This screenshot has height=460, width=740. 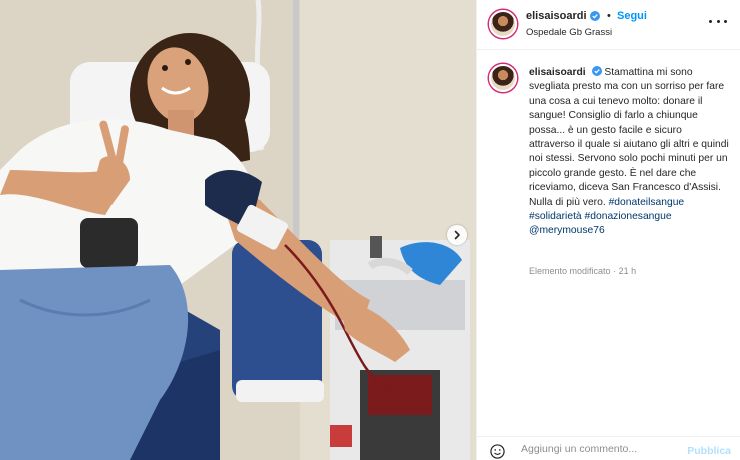 I want to click on follow-button: Segui, so click(x=632, y=16).